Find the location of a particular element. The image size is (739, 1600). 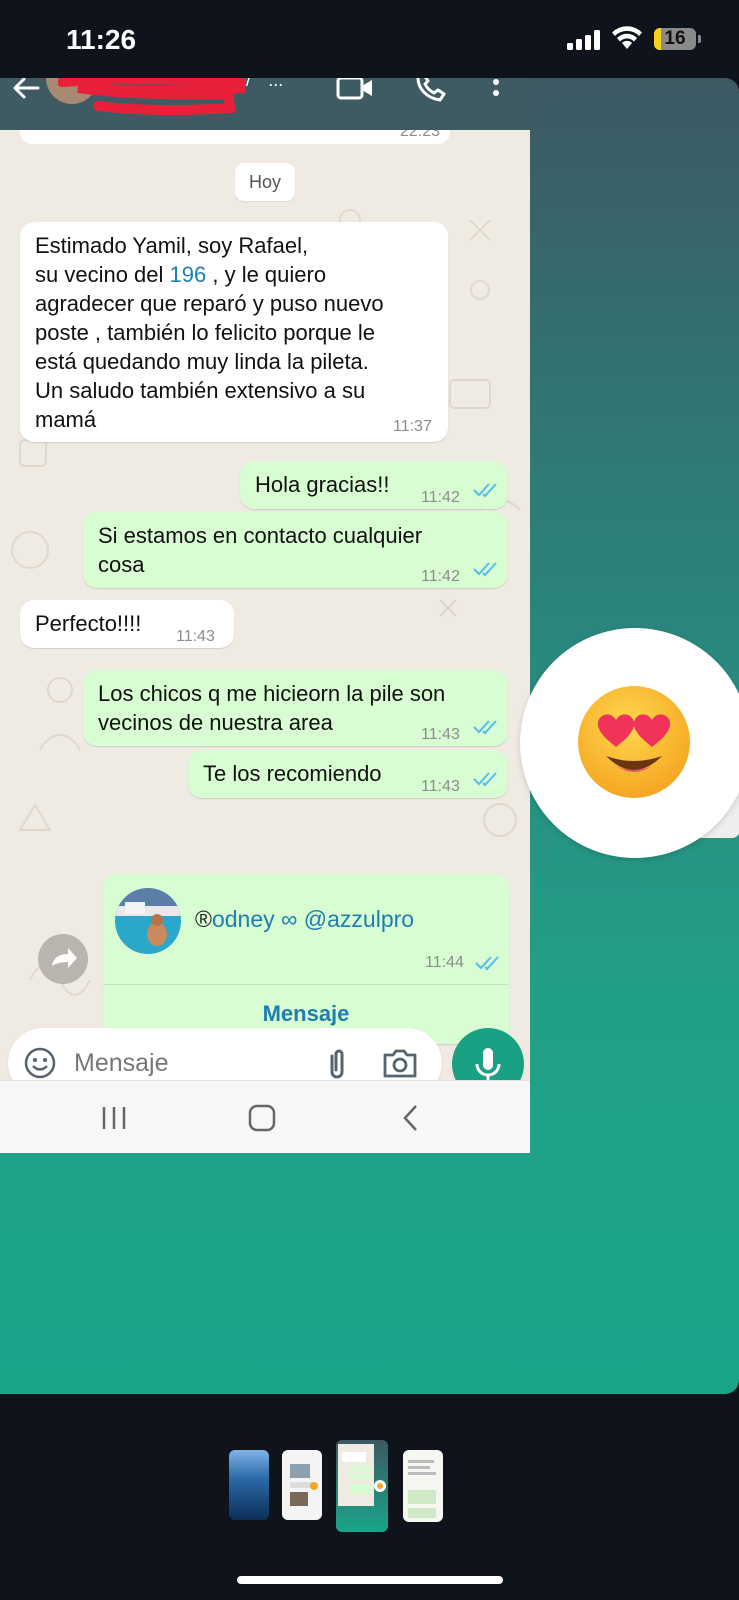

heart-eyes-emoji-icon is located at coordinates (634, 742).